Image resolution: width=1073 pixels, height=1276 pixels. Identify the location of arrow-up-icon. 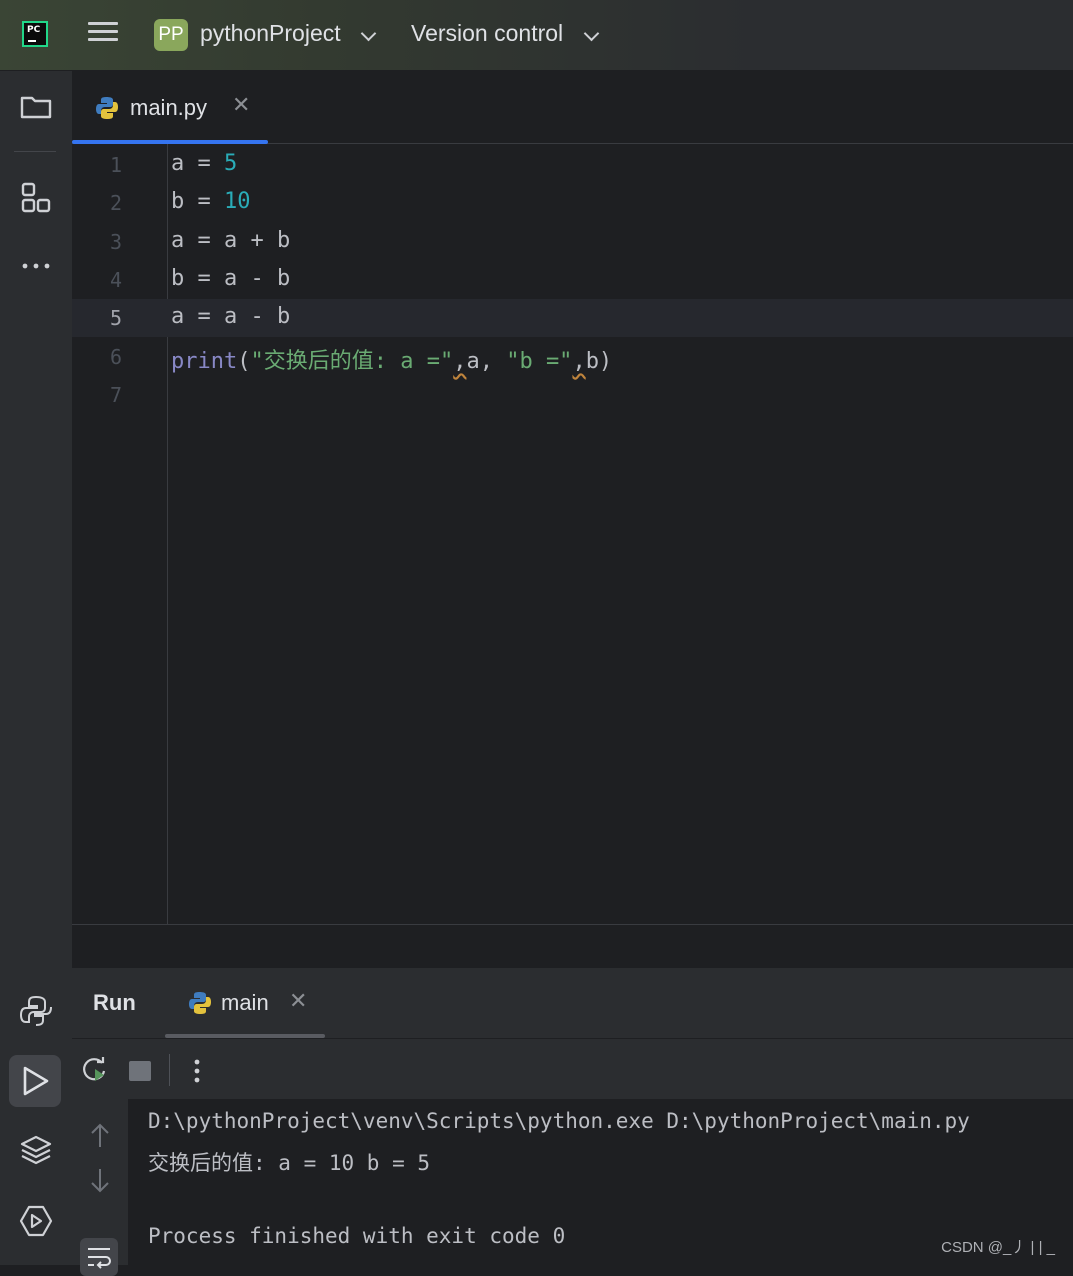
(100, 1136).